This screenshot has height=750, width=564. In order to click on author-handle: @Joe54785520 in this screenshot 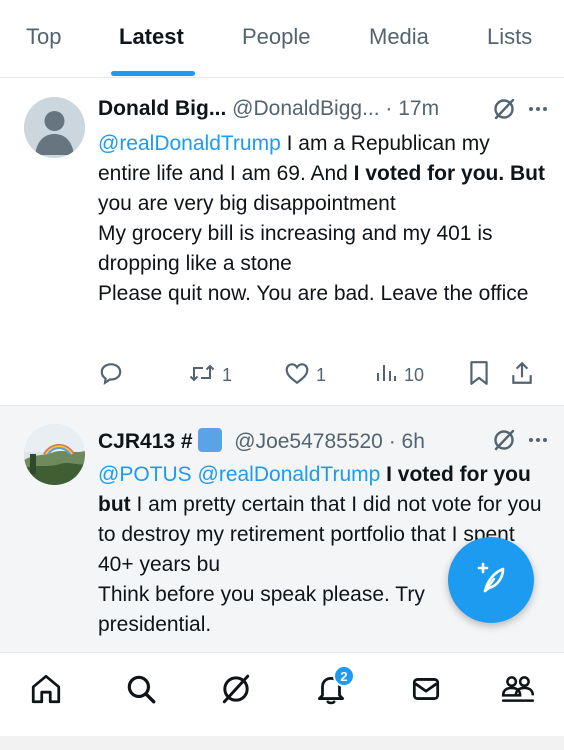, I will do `click(308, 441)`.